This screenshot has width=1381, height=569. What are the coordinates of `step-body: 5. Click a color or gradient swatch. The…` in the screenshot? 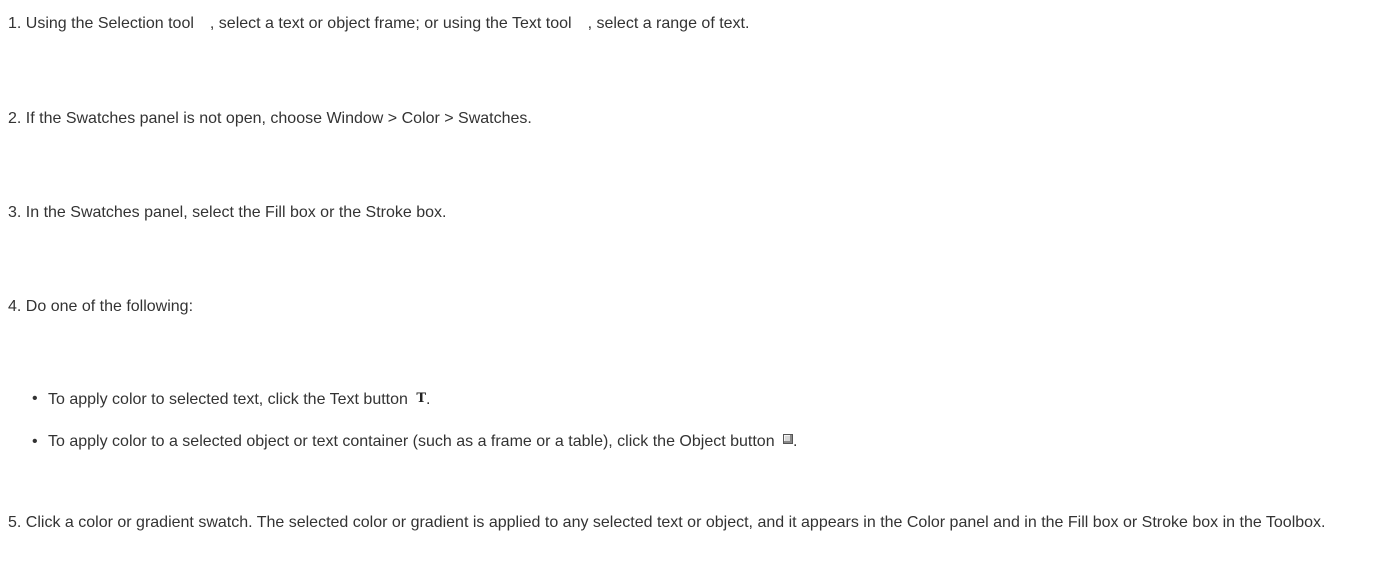 It's located at (688, 523).